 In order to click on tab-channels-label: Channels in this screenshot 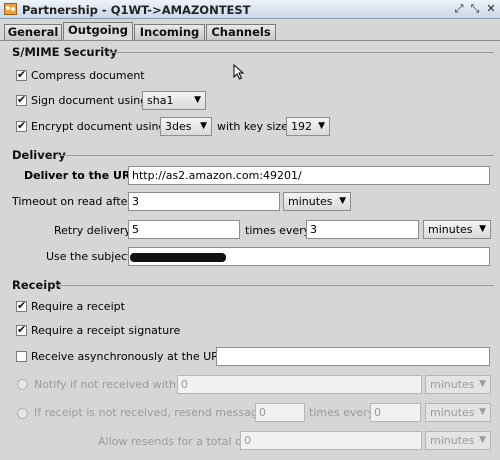, I will do `click(241, 32)`.